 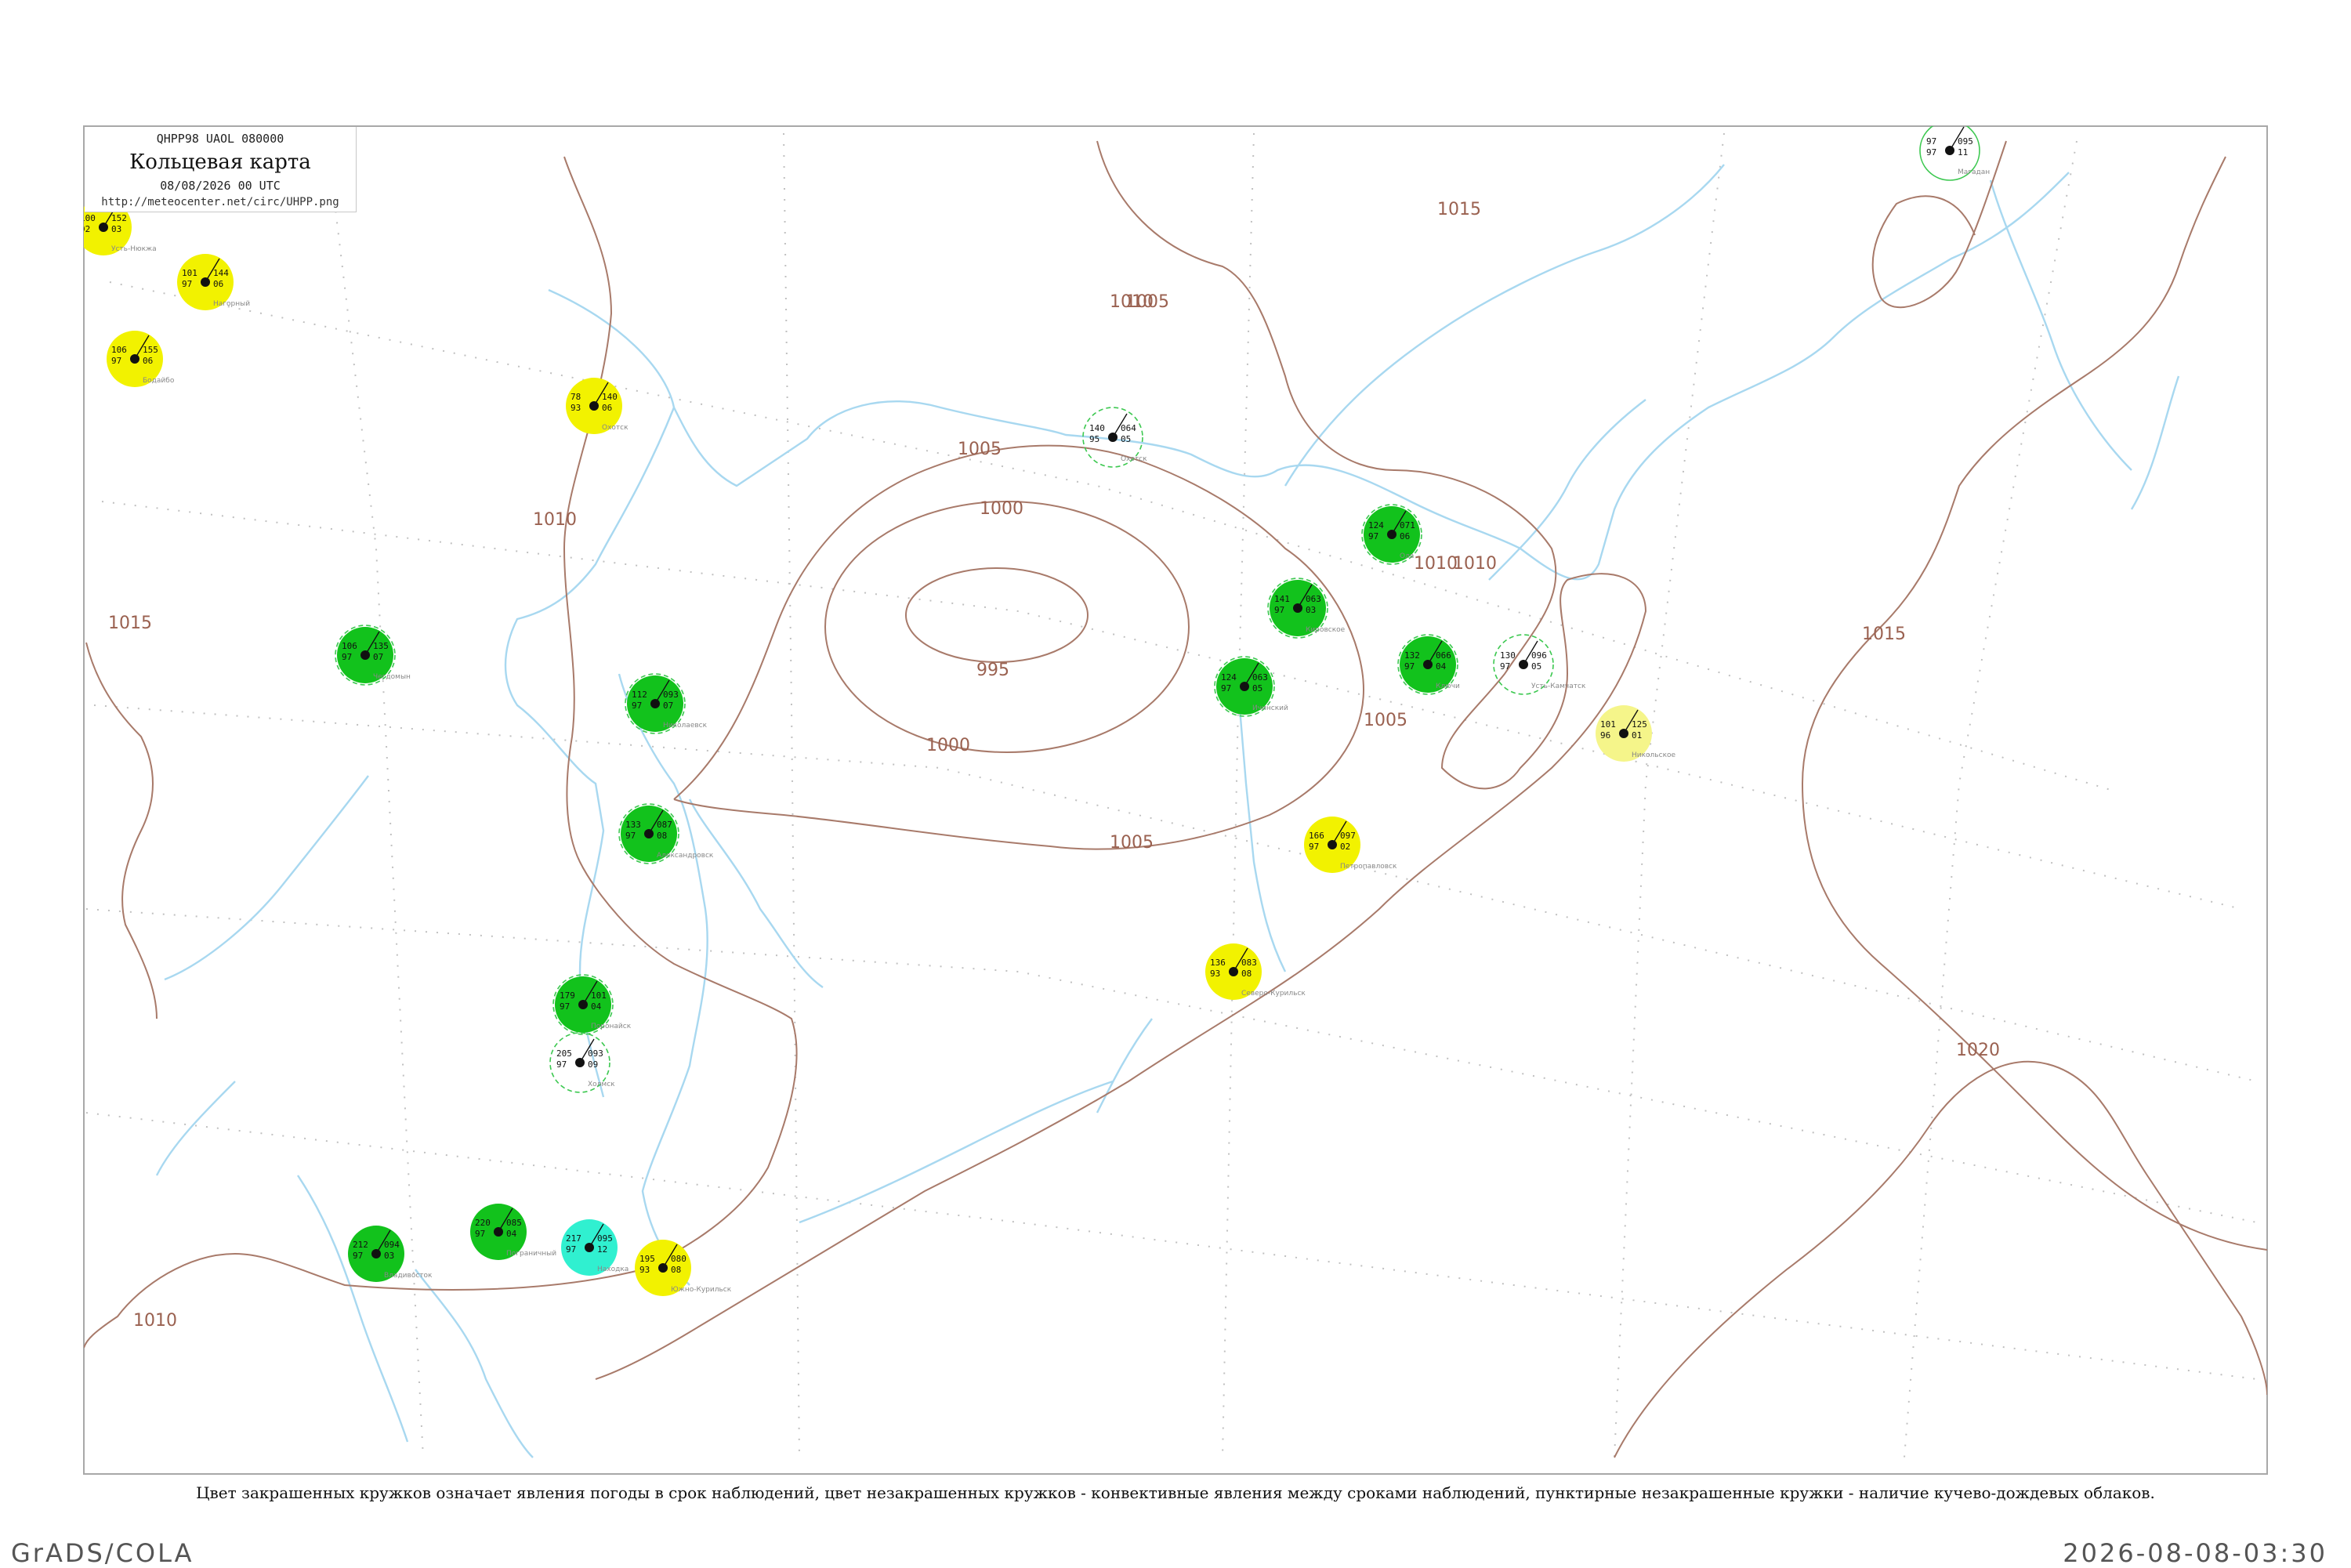 What do you see at coordinates (1954, 151) in the screenshot?
I see `station-marker: 9797 09511 Магадан` at bounding box center [1954, 151].